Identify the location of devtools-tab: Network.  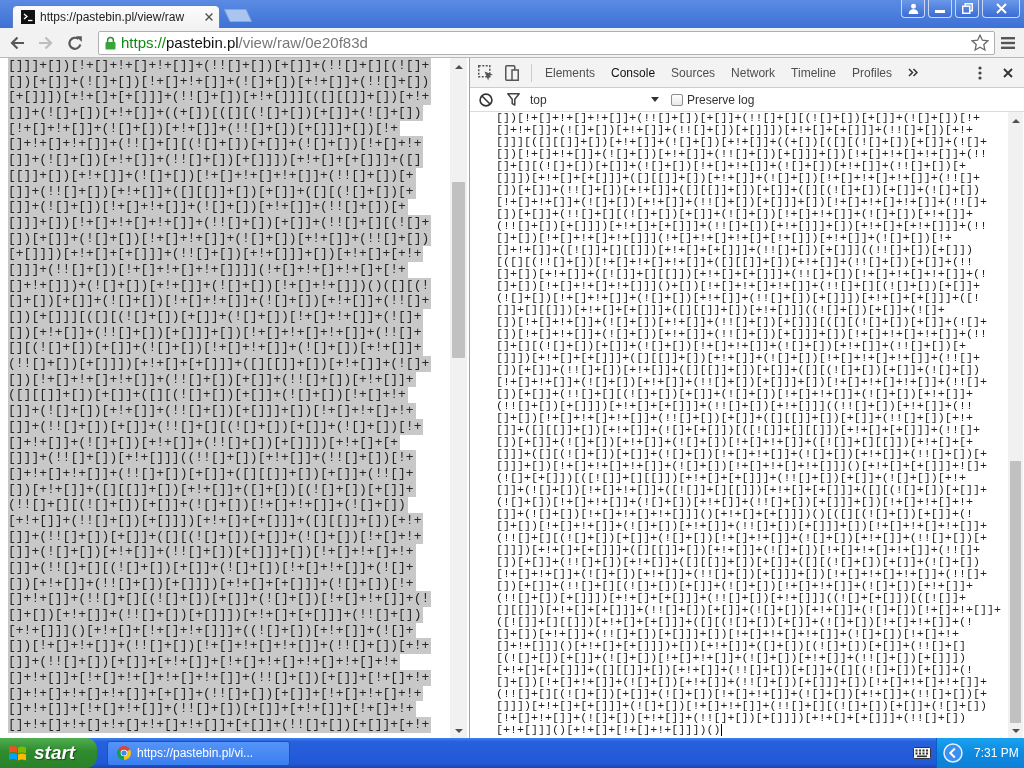
(753, 72).